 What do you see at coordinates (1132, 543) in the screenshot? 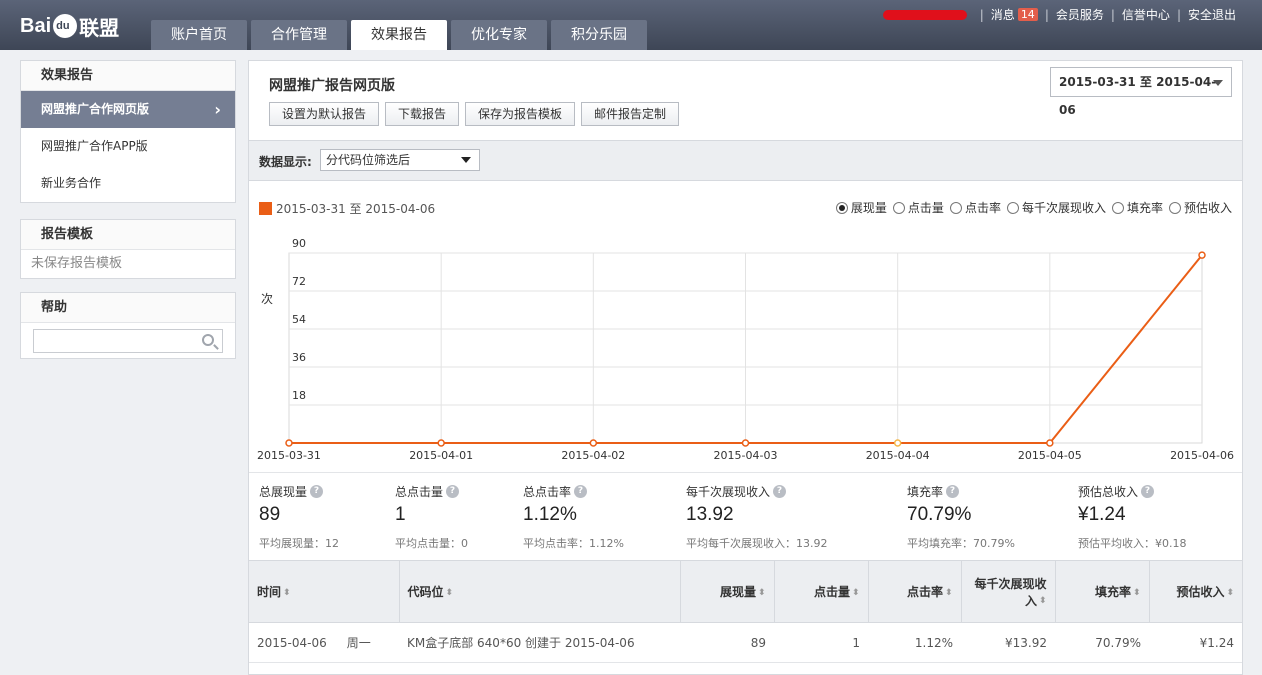
I see `stat-average: 预估平均收入：¥0.18` at bounding box center [1132, 543].